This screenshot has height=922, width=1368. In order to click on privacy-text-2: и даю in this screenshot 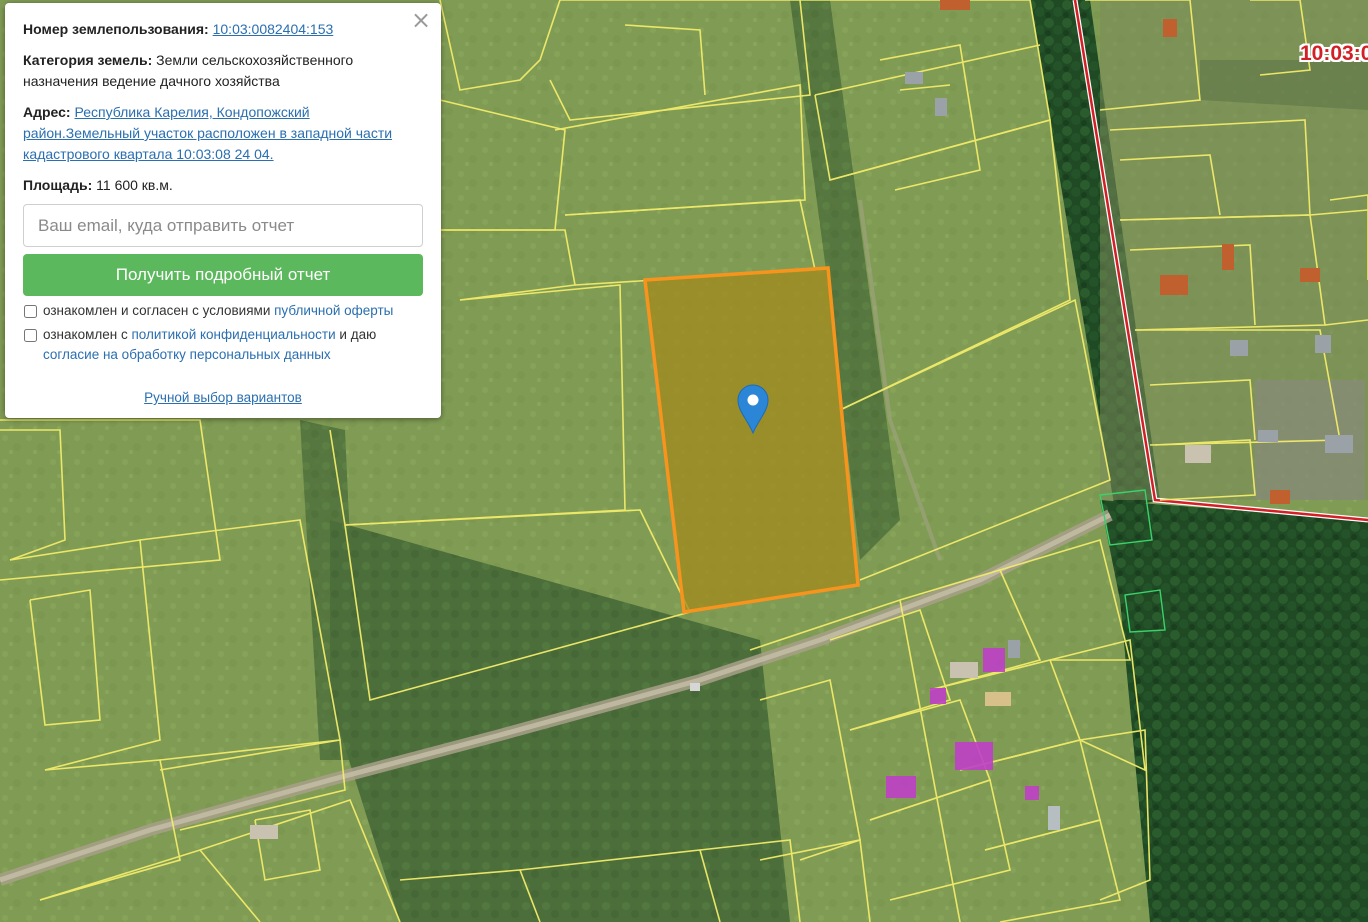, I will do `click(358, 334)`.